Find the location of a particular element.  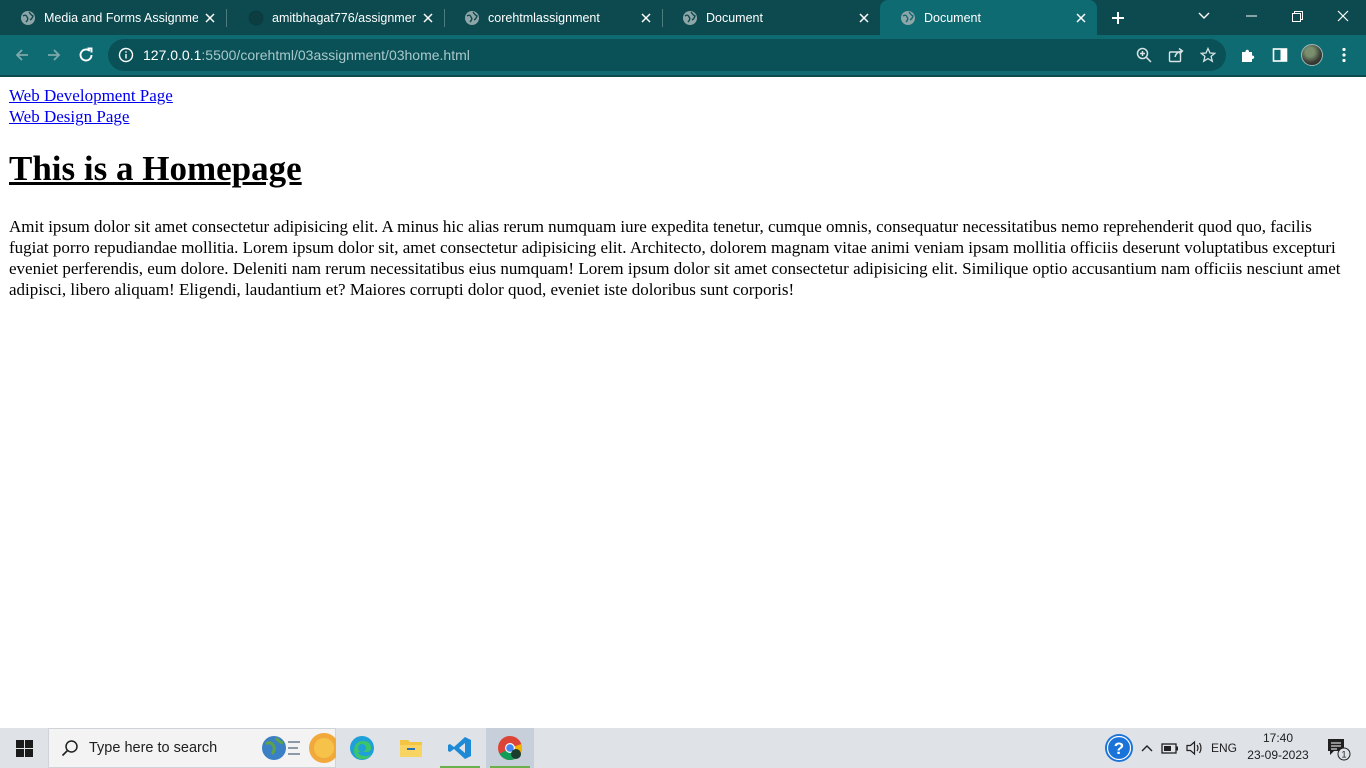

info-icon is located at coordinates (126, 55).